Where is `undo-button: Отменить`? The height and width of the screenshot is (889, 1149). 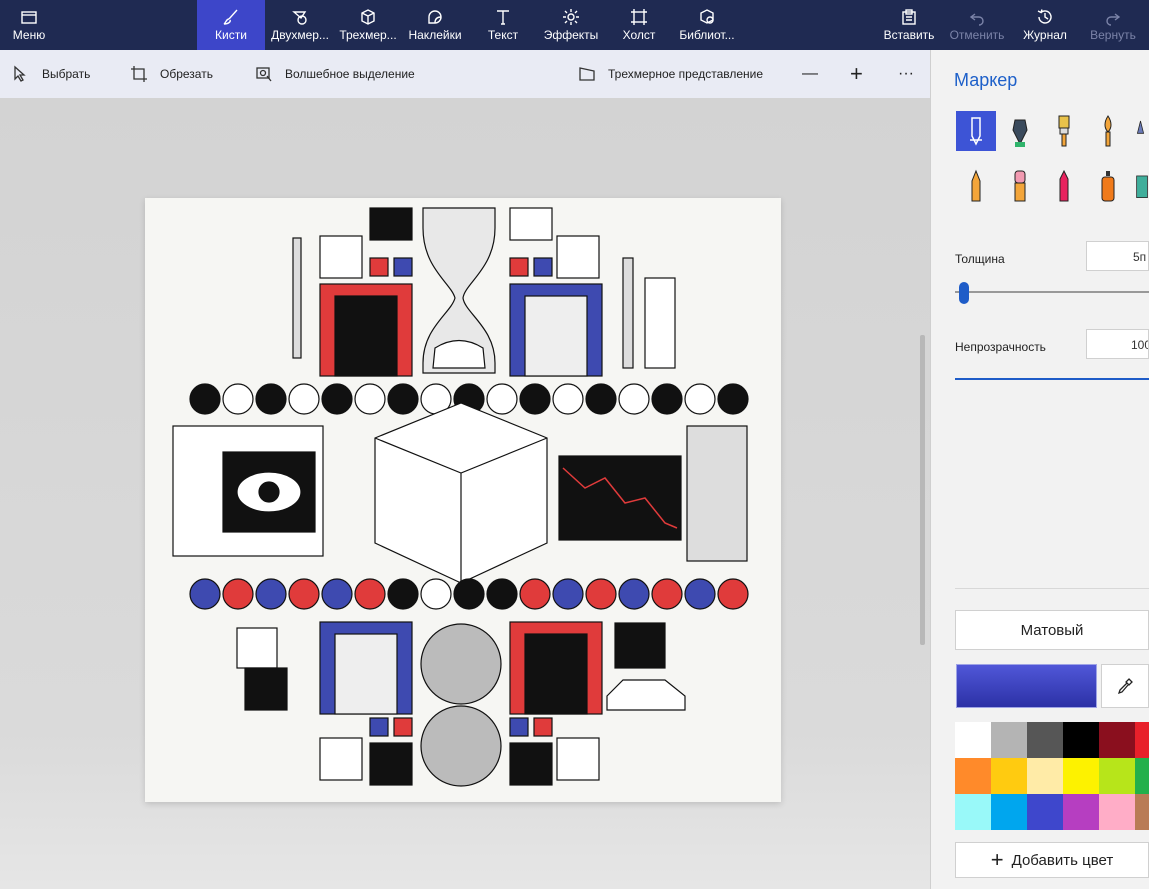
undo-button: Отменить is located at coordinates (977, 25).